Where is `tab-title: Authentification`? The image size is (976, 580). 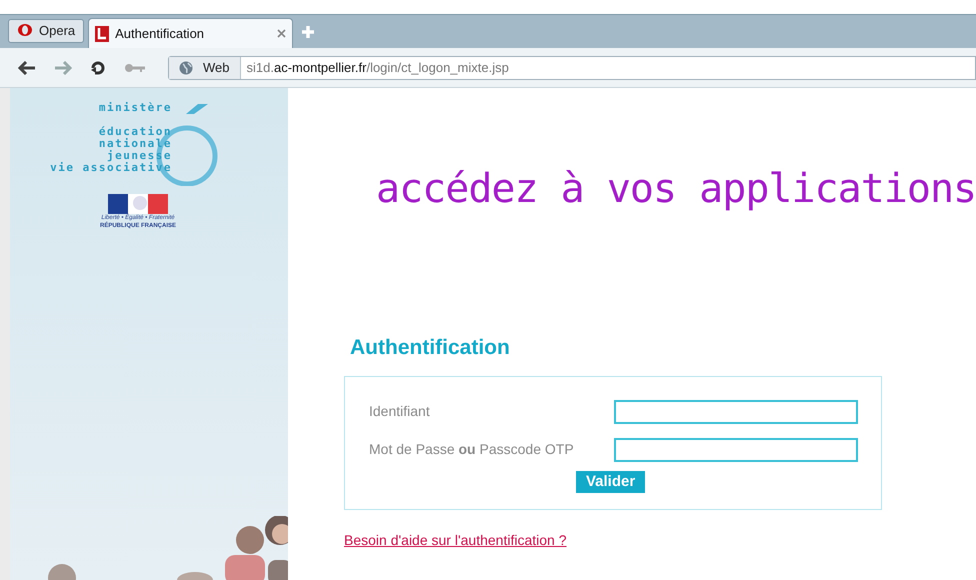
tab-title: Authentification is located at coordinates (160, 33).